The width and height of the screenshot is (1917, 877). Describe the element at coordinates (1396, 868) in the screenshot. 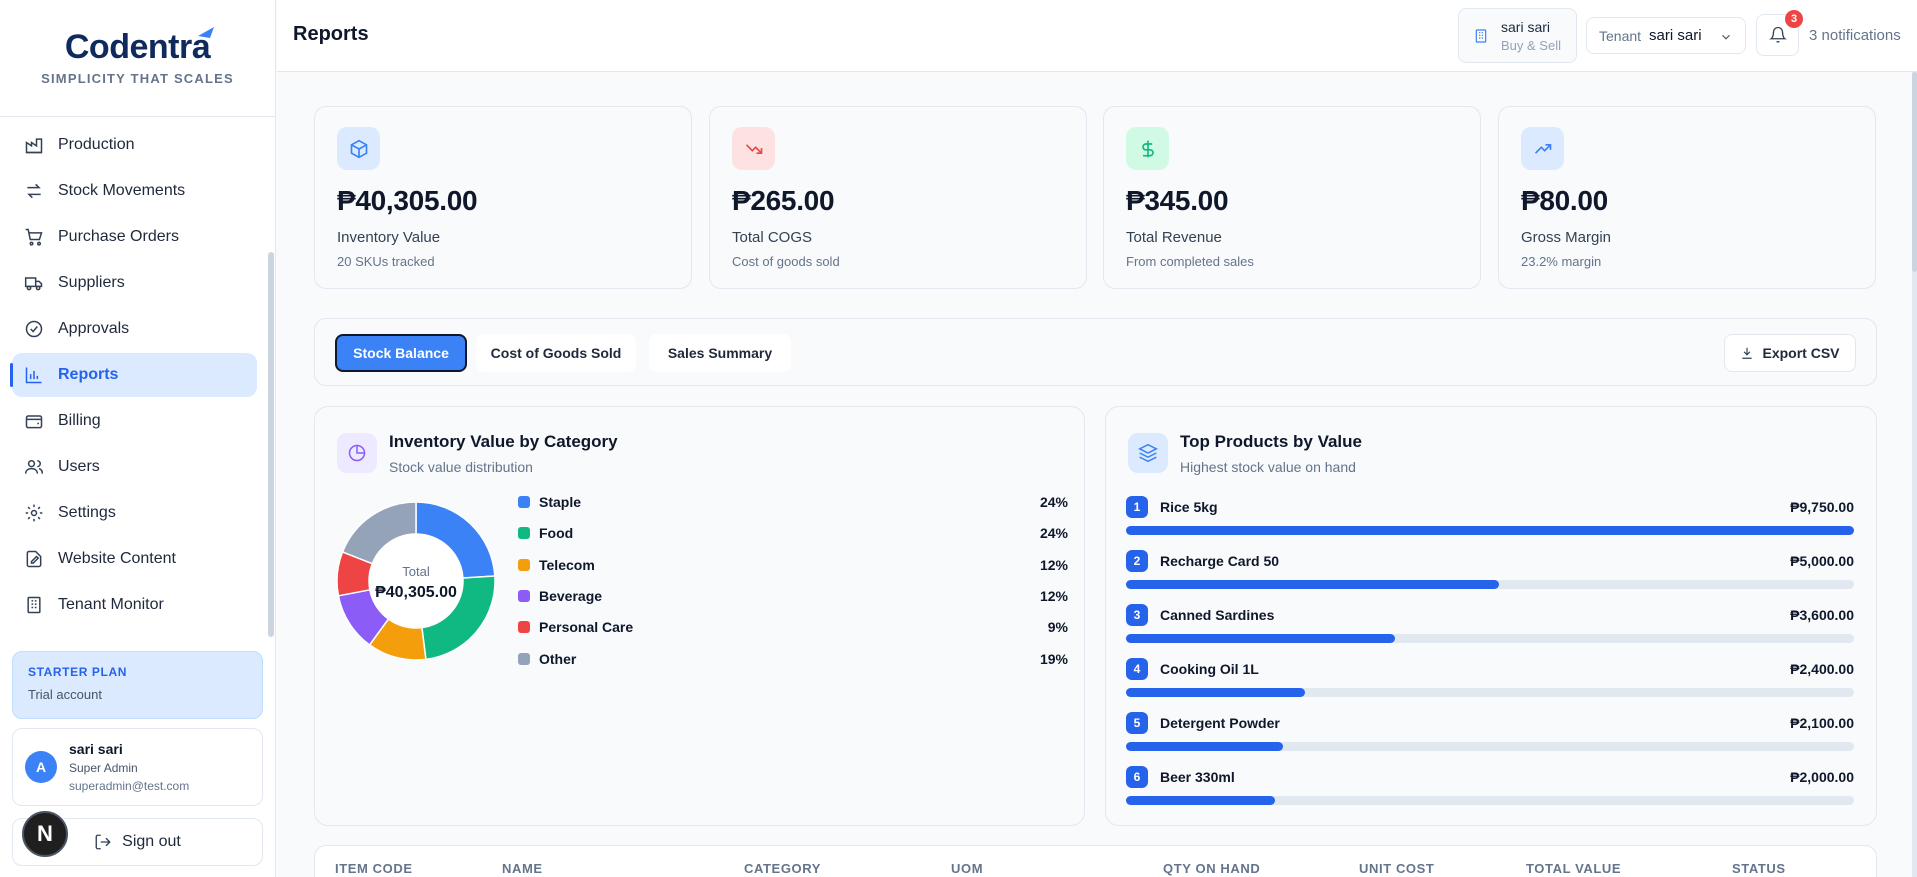

I see `column-header-unit-cost: UNIT COST` at that location.